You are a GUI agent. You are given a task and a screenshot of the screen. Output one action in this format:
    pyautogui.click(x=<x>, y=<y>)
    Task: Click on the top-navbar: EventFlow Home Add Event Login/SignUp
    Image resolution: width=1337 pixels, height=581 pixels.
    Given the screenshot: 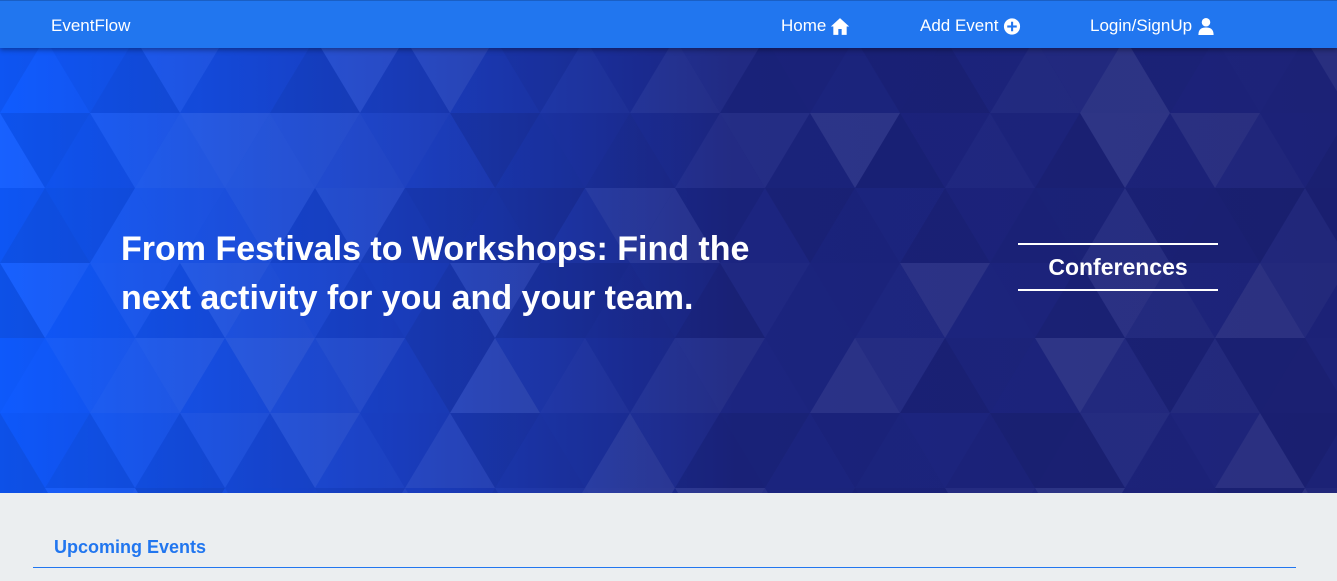 What is the action you would take?
    pyautogui.click(x=668, y=24)
    